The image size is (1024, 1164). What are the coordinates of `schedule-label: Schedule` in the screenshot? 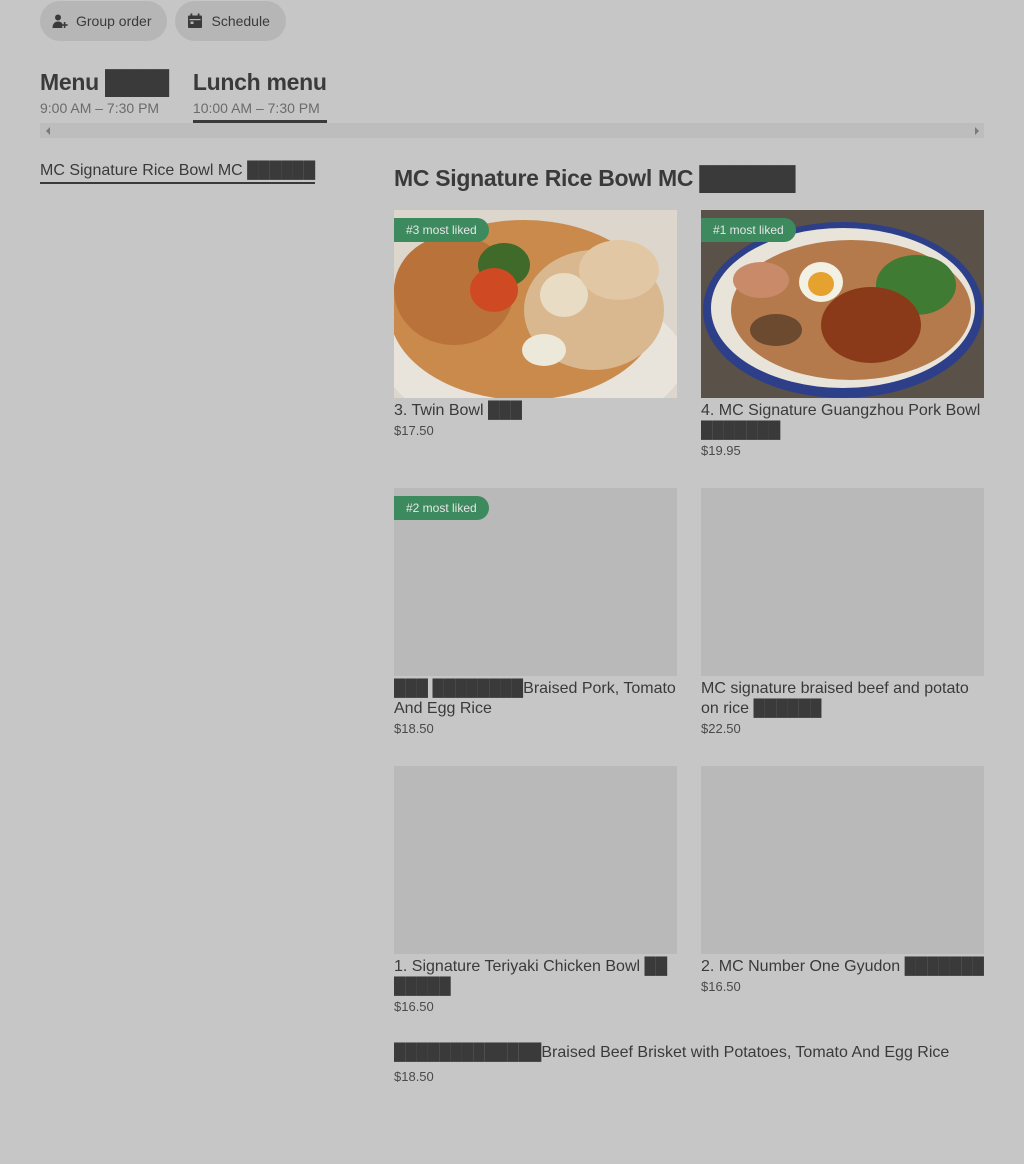 It's located at (240, 21).